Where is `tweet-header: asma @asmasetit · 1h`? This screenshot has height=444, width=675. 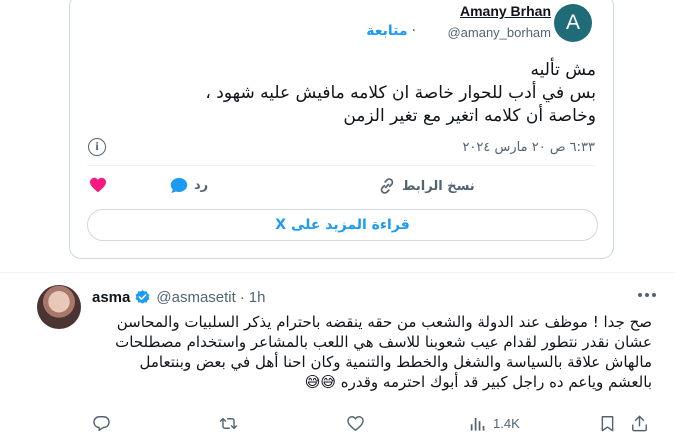 tweet-header: asma @asmasetit · 1h is located at coordinates (178, 297).